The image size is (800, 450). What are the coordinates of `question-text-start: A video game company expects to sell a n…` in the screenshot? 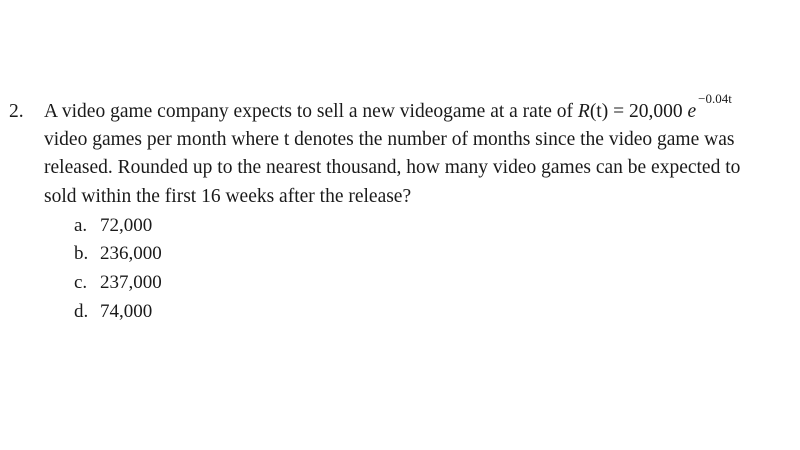 It's located at (311, 111).